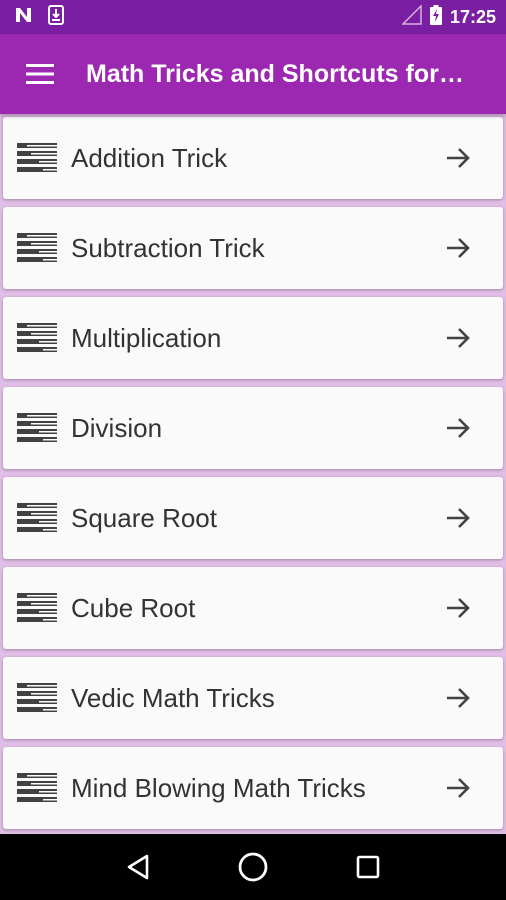  I want to click on list-item-square-root: Square Root, so click(253, 518).